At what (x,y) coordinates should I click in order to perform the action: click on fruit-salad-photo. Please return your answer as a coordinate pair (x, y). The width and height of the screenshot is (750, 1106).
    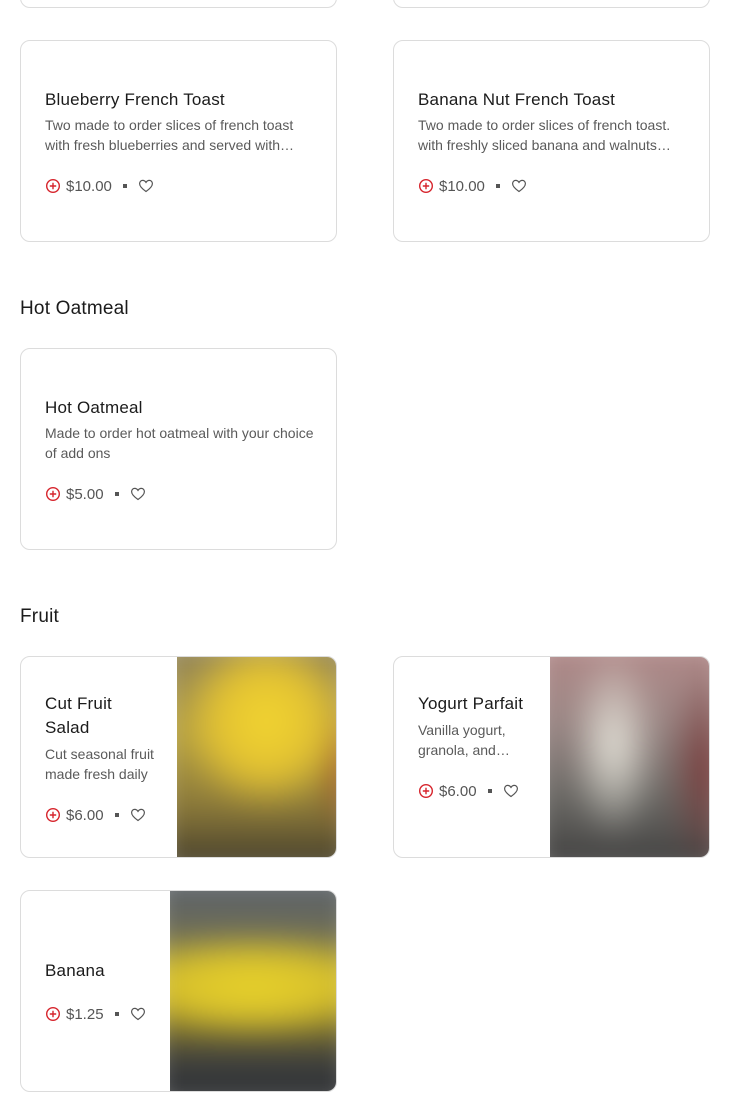
    Looking at the image, I should click on (256, 757).